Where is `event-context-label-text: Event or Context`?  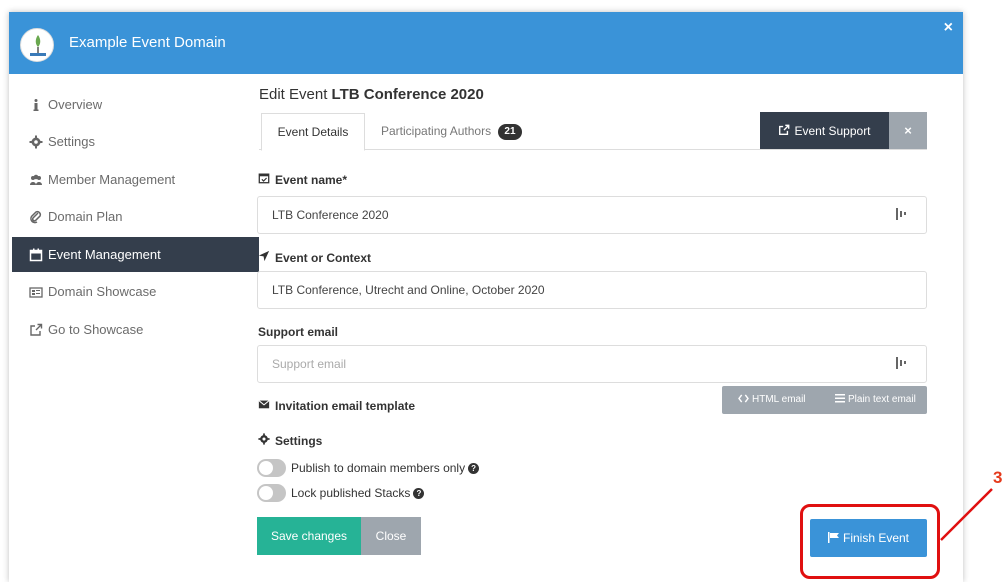 event-context-label-text: Event or Context is located at coordinates (323, 258).